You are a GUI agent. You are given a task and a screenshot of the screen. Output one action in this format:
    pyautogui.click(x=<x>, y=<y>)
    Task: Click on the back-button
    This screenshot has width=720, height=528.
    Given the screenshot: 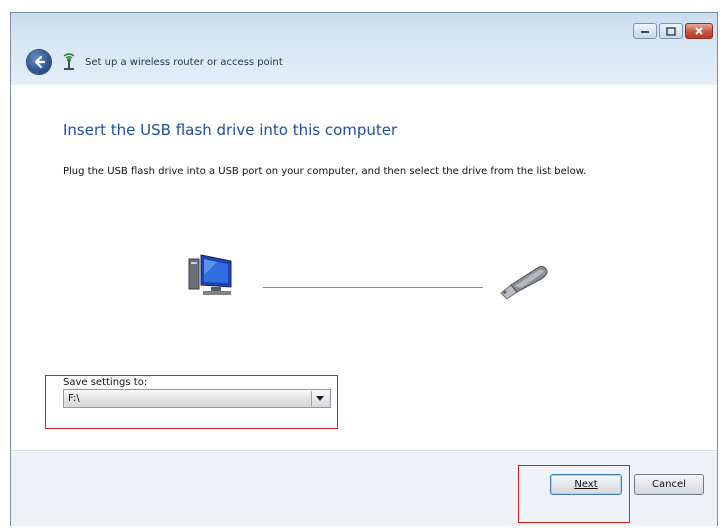 What is the action you would take?
    pyautogui.click(x=39, y=62)
    